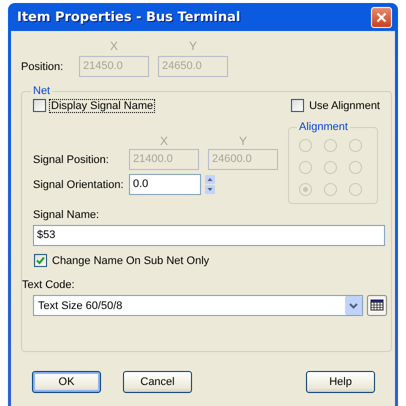  What do you see at coordinates (344, 106) in the screenshot?
I see `checkbox-label: Use Alignment` at bounding box center [344, 106].